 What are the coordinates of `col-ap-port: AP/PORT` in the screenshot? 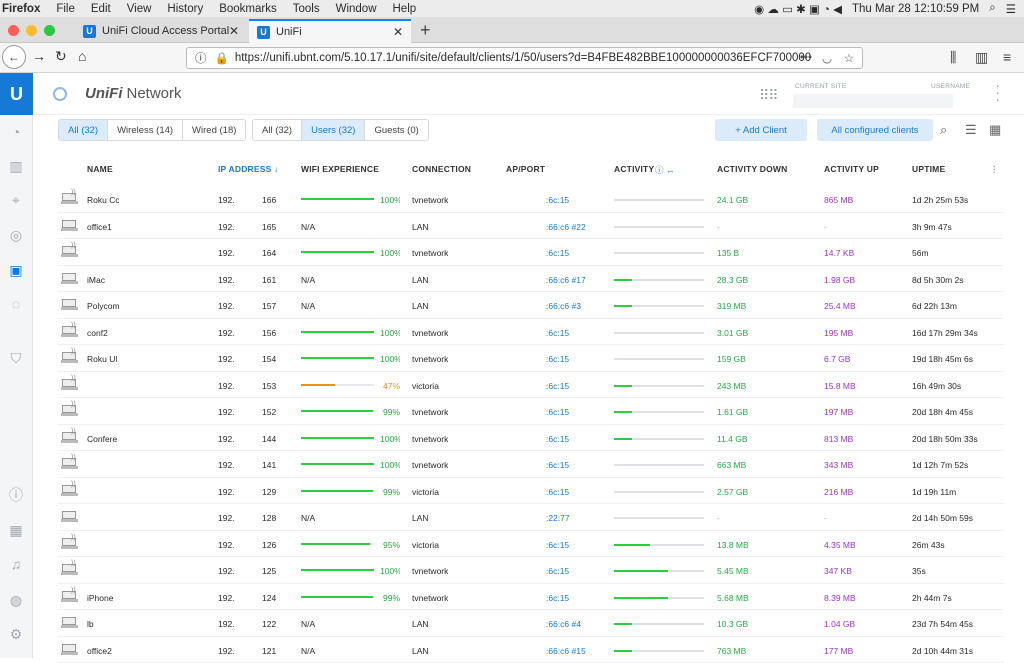 It's located at (525, 169).